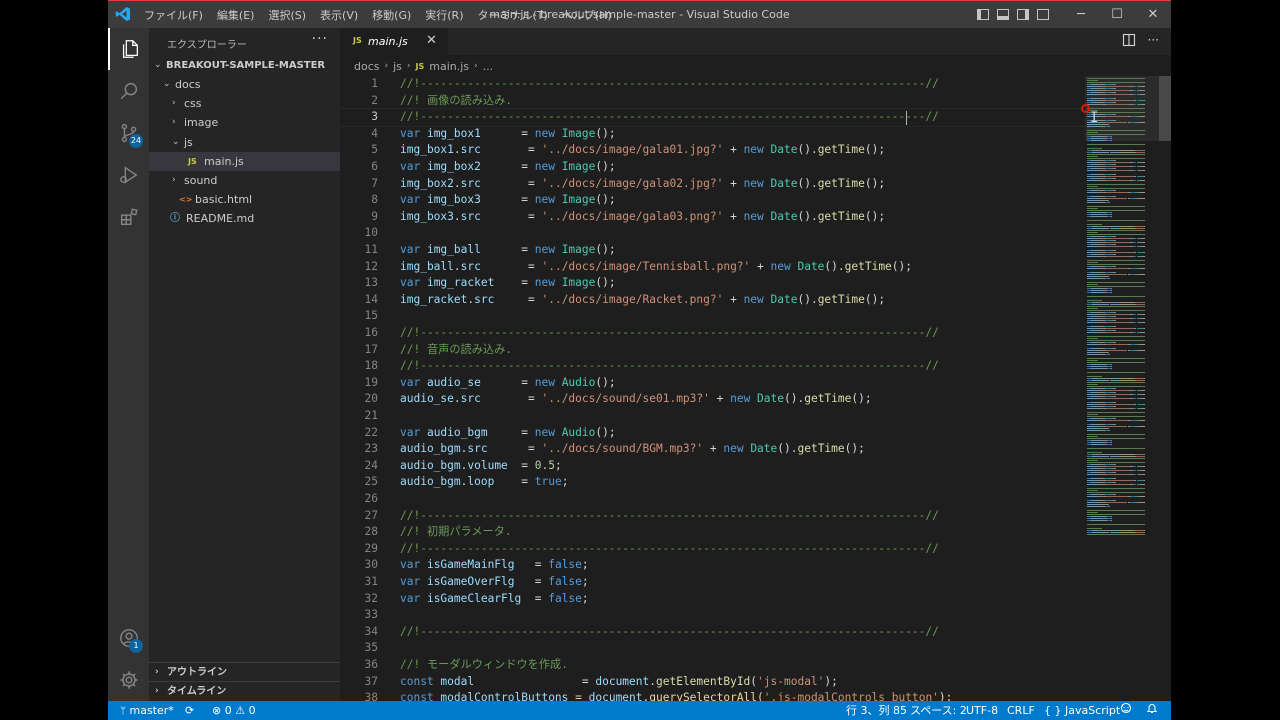  I want to click on code-line: 17 //! 音声の読み込み., so click(712, 350).